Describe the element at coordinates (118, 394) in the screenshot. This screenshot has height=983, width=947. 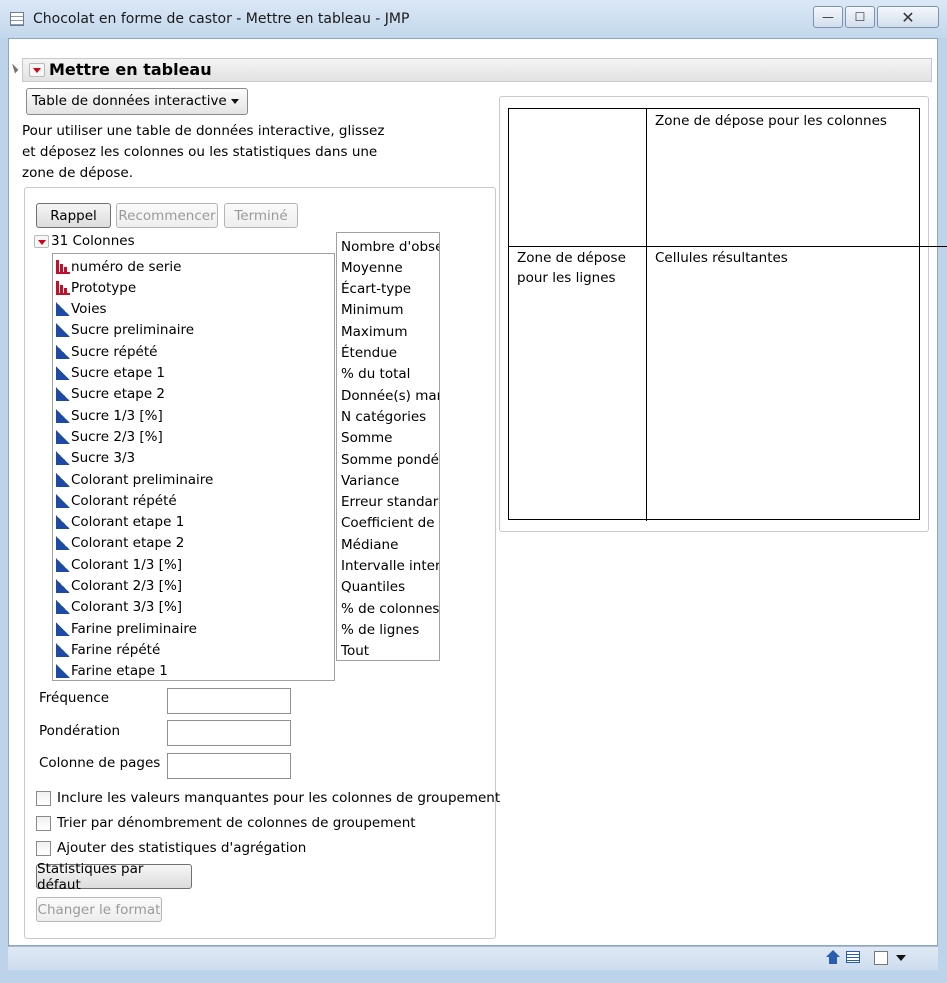
I see `column-name: Sucre etape 2` at that location.